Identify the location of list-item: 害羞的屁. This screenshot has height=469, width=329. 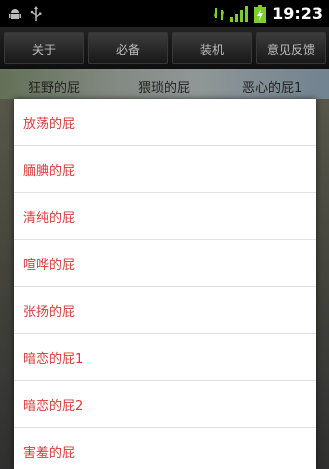
(165, 448).